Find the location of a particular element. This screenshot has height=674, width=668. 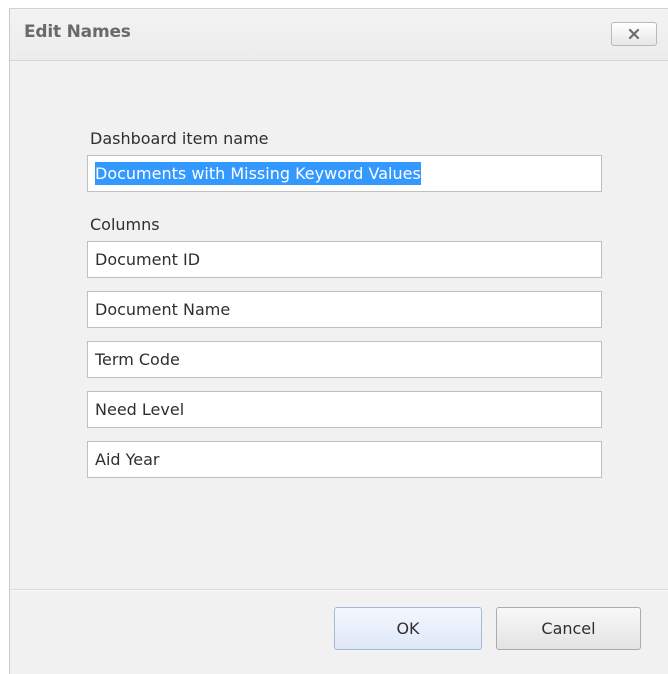

footer-divider-highlight is located at coordinates (339, 590).